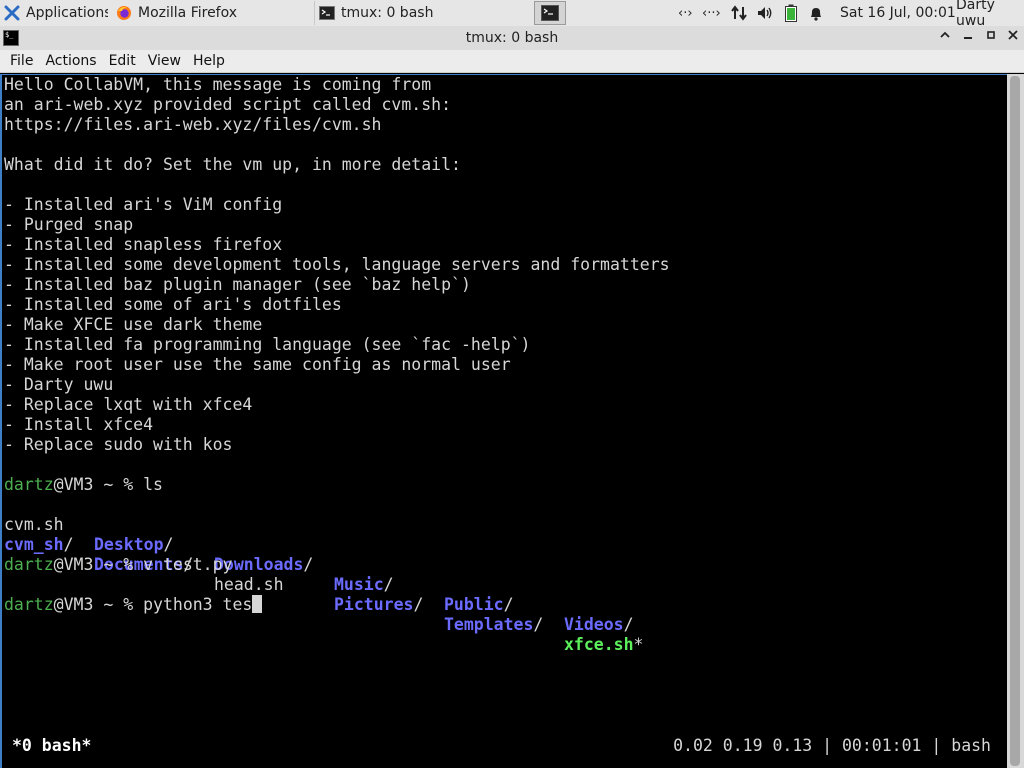 The height and width of the screenshot is (768, 1024). I want to click on tmux-status-right: 0.02 0.19 0.13 | 00:01:01 | bash, so click(832, 745).